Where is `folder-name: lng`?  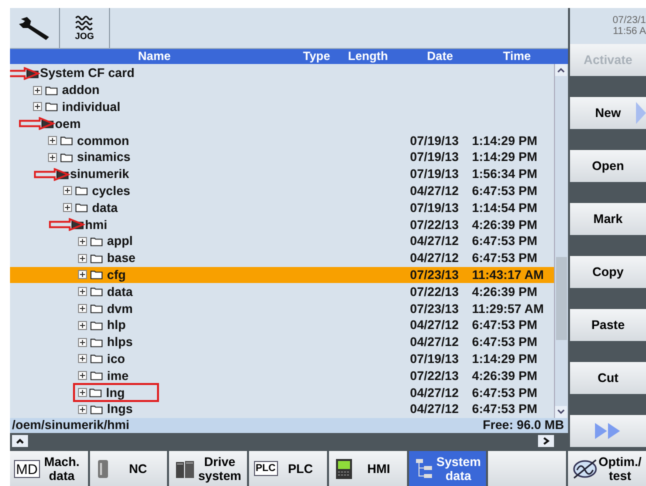 folder-name: lng is located at coordinates (115, 393).